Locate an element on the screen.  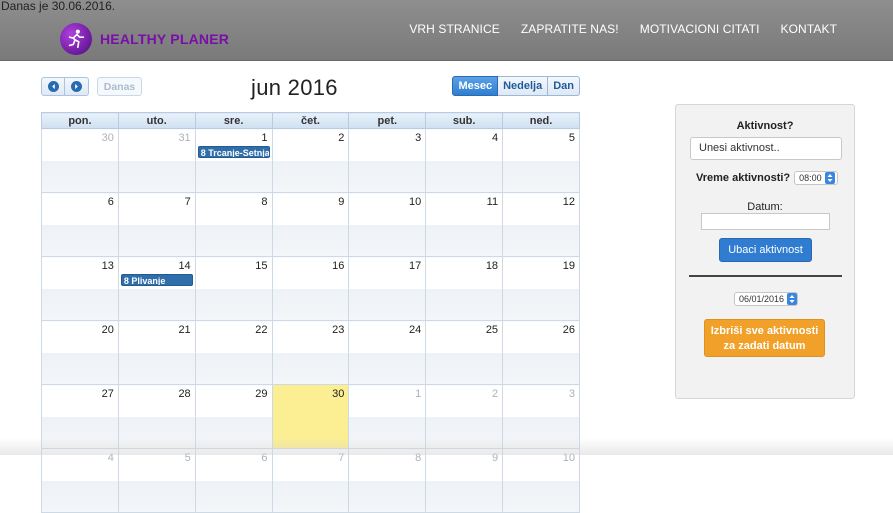
day-number: 12 is located at coordinates (568, 202).